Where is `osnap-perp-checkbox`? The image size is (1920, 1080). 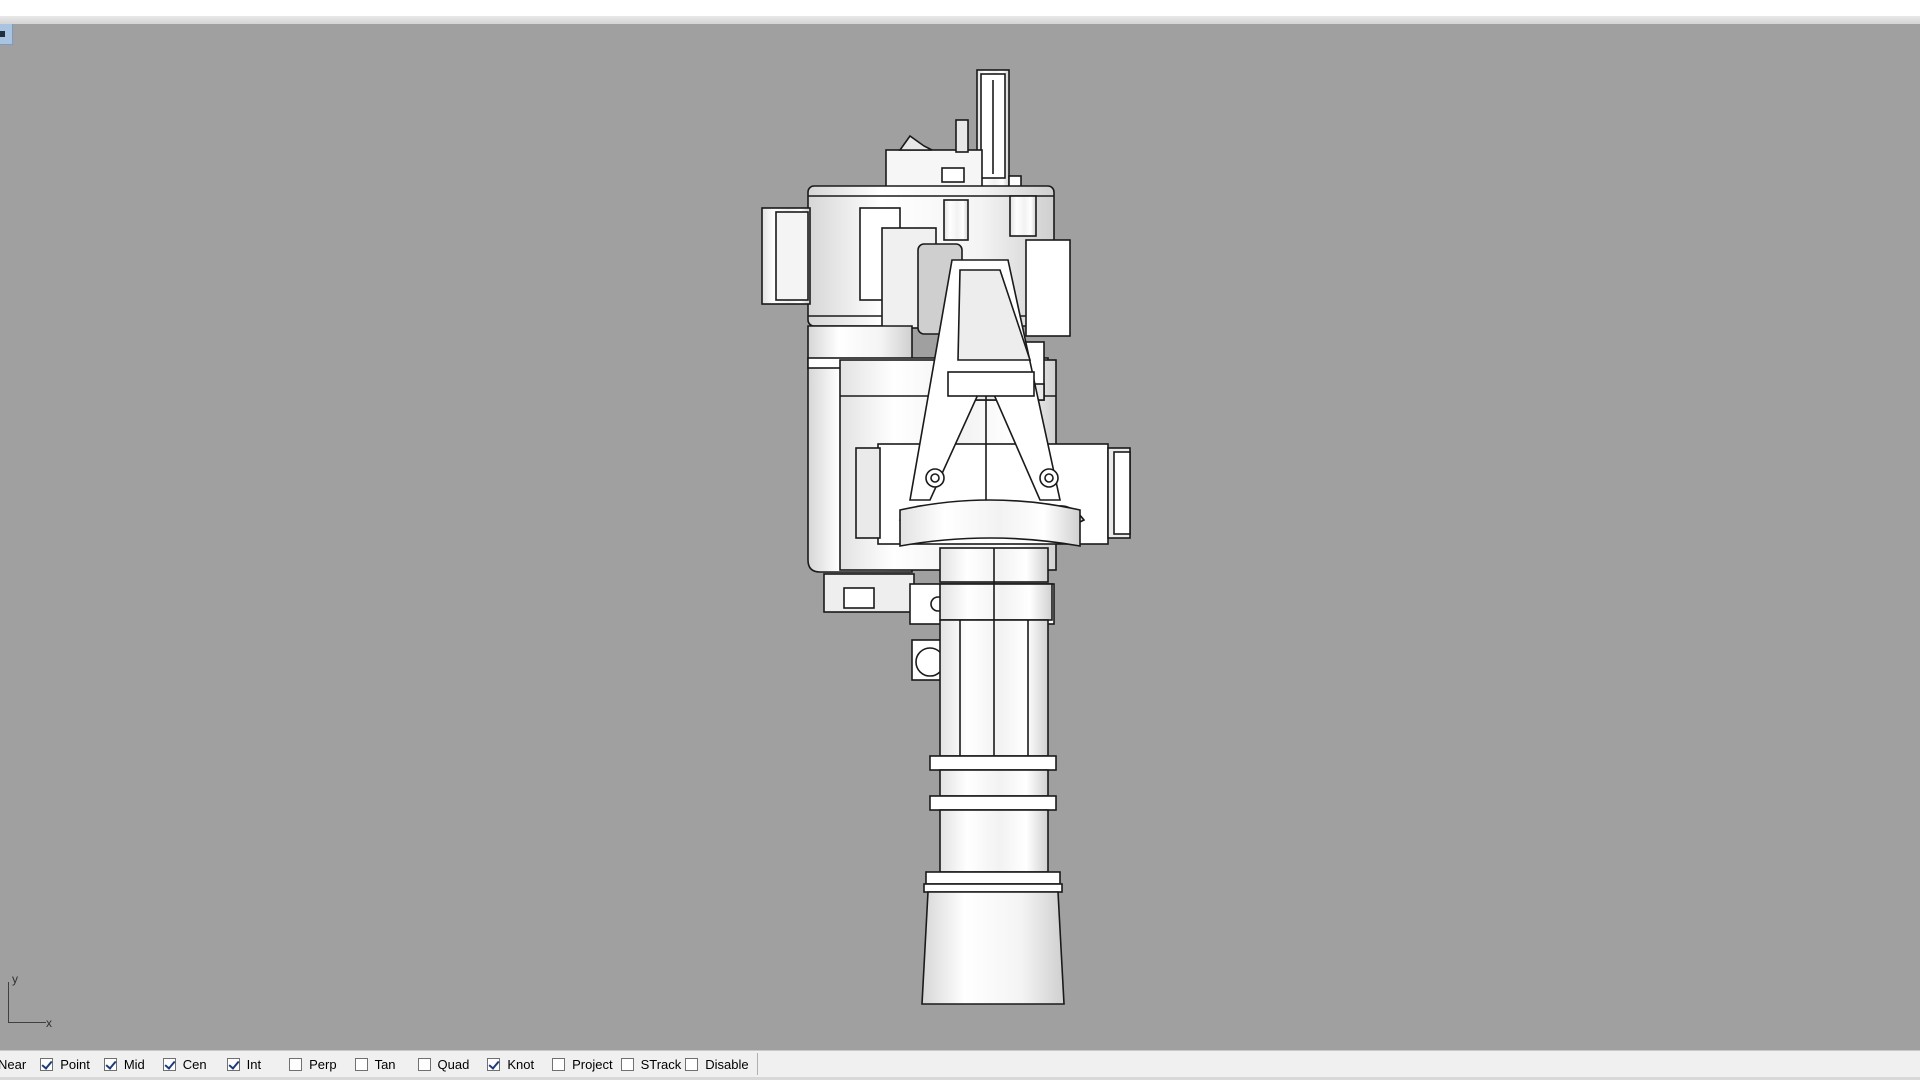
osnap-perp-checkbox is located at coordinates (296, 1064).